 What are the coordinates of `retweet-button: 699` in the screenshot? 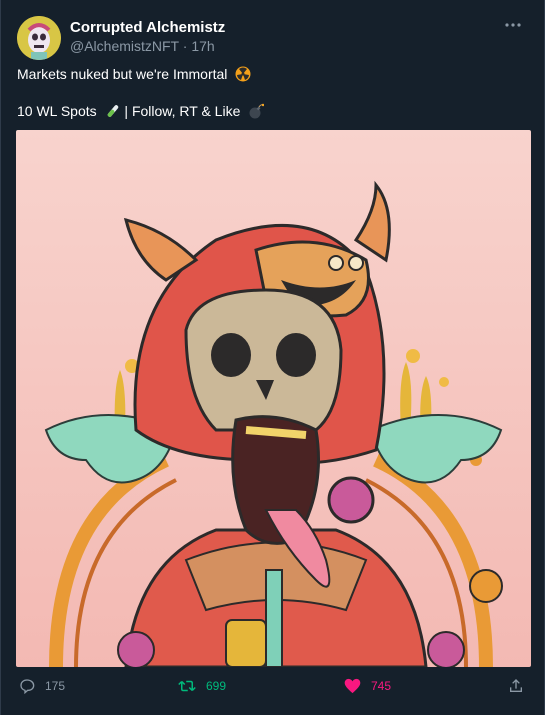 It's located at (202, 686).